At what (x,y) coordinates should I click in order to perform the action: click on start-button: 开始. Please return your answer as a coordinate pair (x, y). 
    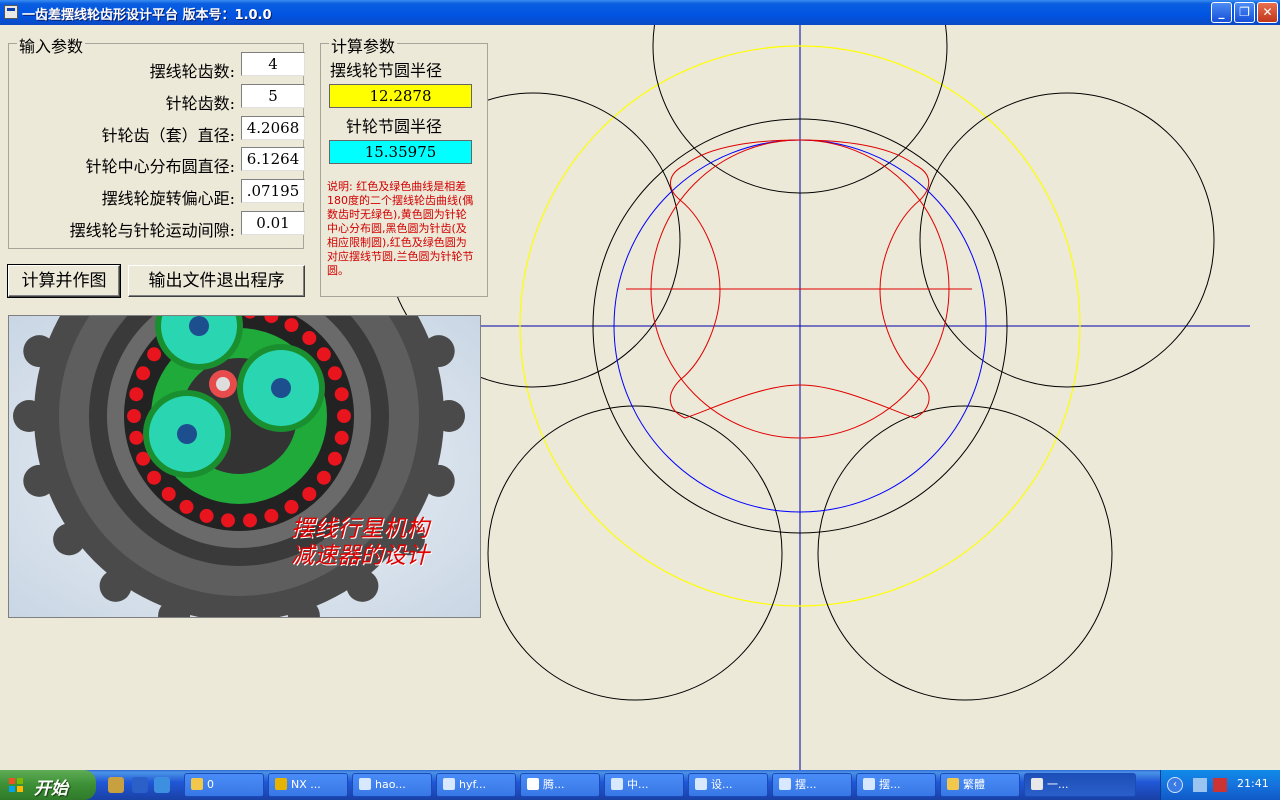
    Looking at the image, I should click on (48, 785).